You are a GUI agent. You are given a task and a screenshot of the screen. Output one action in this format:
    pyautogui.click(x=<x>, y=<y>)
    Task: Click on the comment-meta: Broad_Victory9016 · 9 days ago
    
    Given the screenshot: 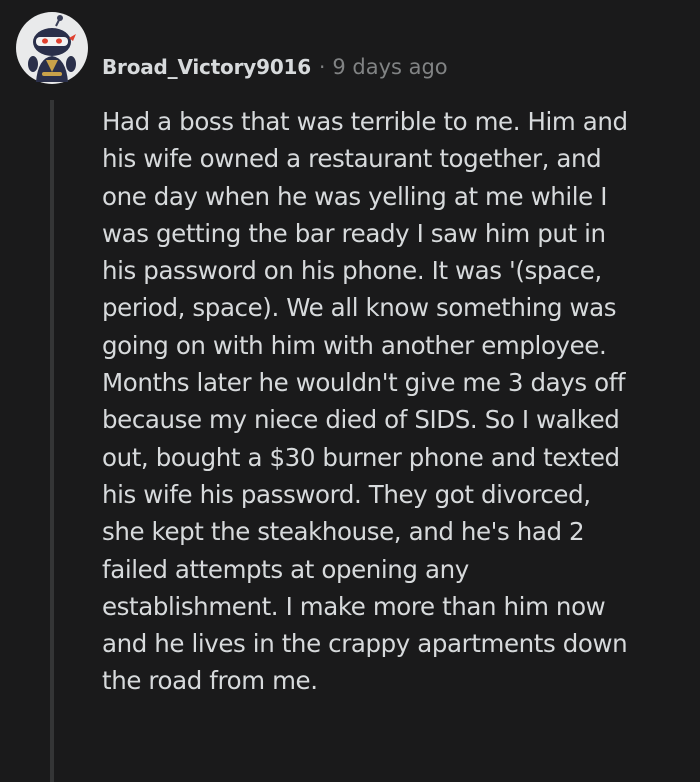 What is the action you would take?
    pyautogui.click(x=275, y=67)
    